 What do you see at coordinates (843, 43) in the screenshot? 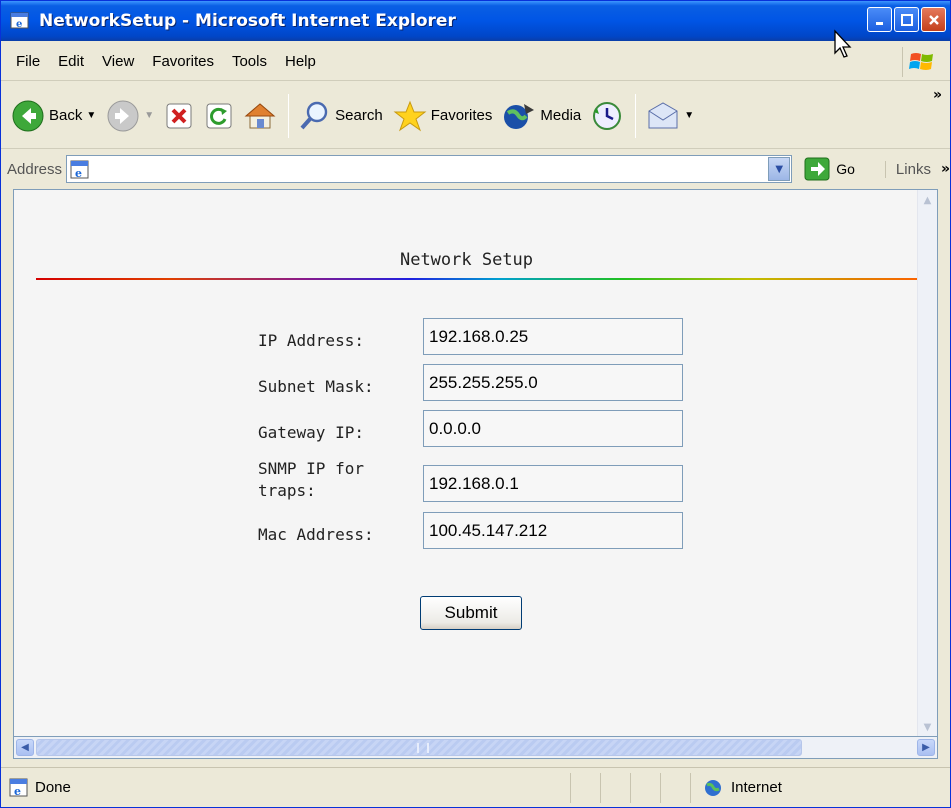
I see `mouse-cursor-icon` at bounding box center [843, 43].